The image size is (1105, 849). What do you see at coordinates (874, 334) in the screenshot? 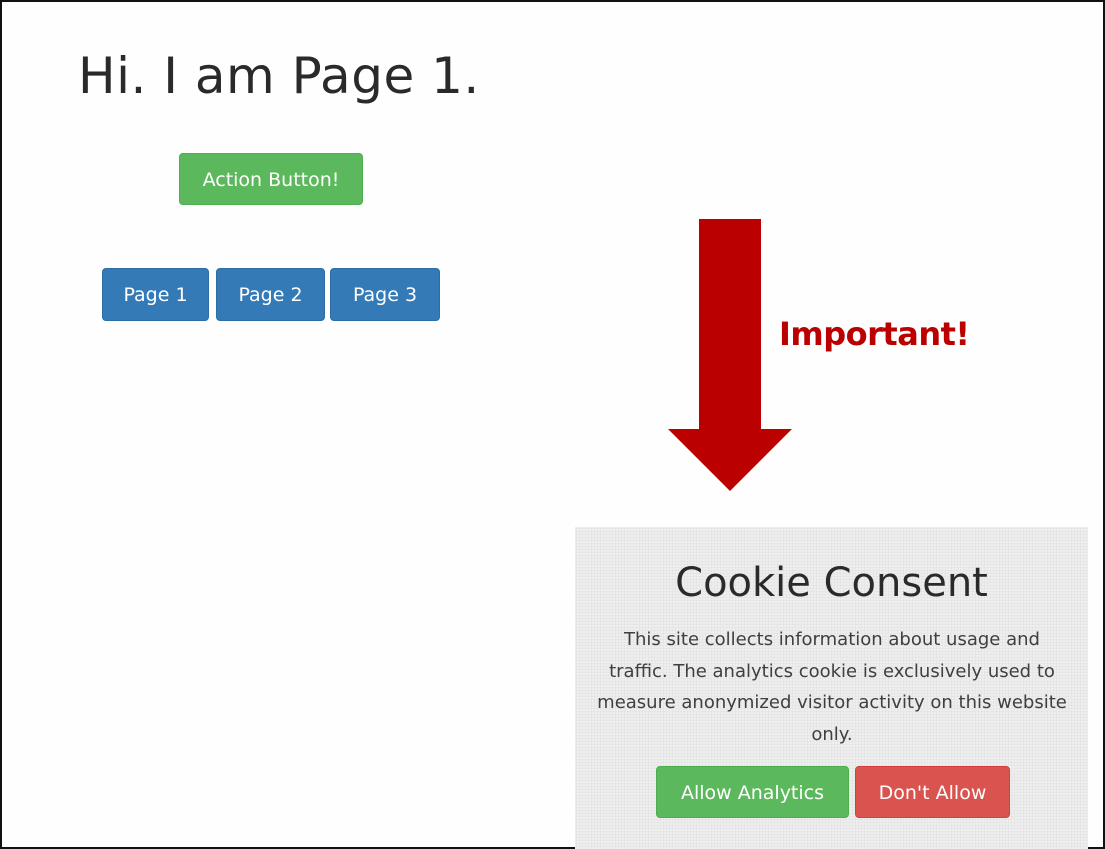
I see `important-annotation: Important!` at bounding box center [874, 334].